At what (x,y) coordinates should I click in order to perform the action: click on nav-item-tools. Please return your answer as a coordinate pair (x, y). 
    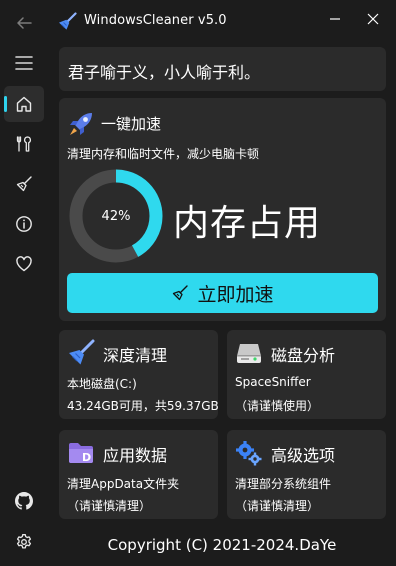
    Looking at the image, I should click on (24, 144).